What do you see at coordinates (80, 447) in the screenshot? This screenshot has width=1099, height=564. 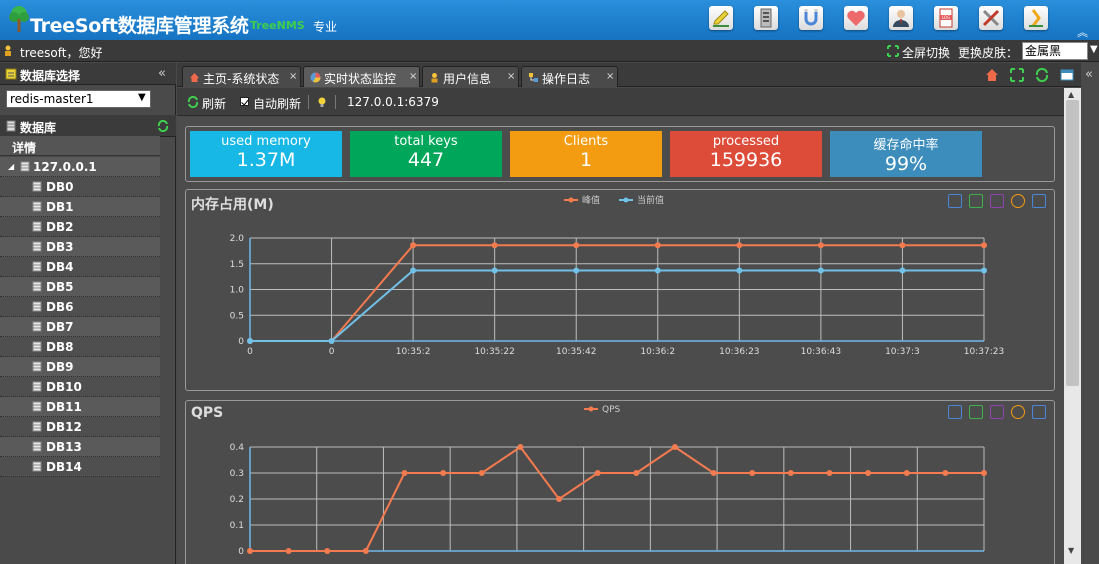 I see `tree-node-db: DB13` at bounding box center [80, 447].